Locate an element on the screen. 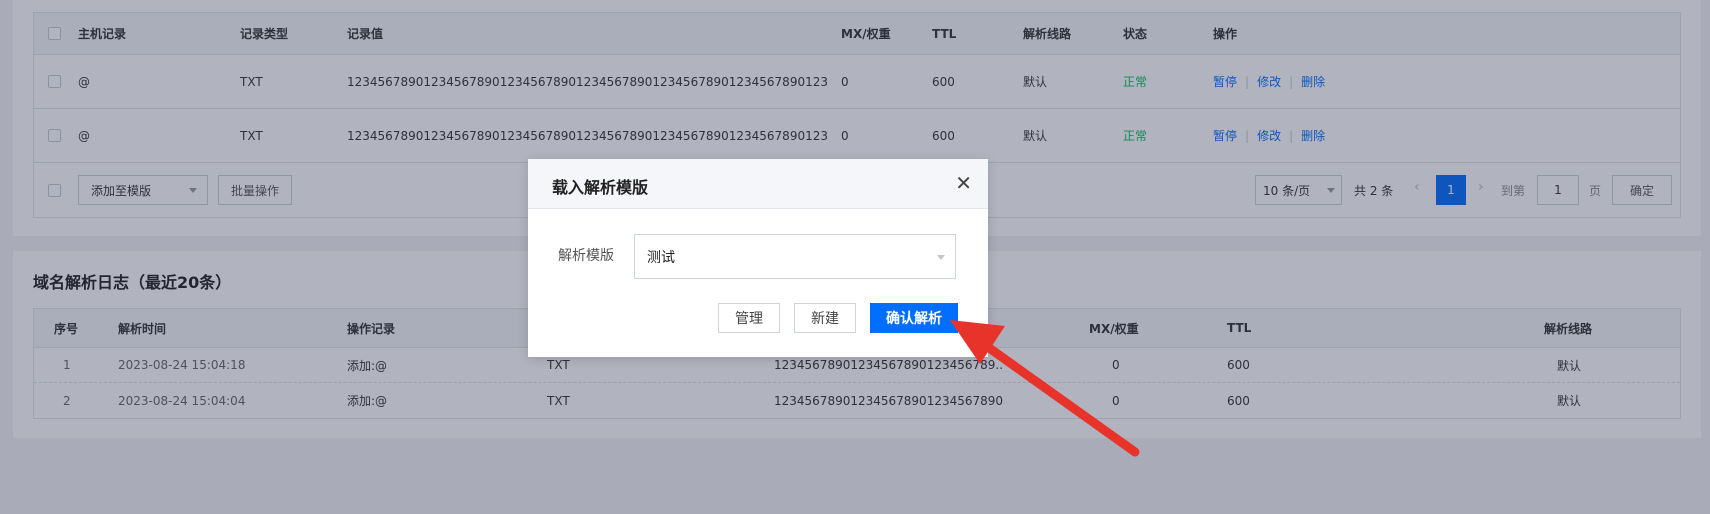 This screenshot has height=514, width=1710. close-icon: ✕ is located at coordinates (963, 183).